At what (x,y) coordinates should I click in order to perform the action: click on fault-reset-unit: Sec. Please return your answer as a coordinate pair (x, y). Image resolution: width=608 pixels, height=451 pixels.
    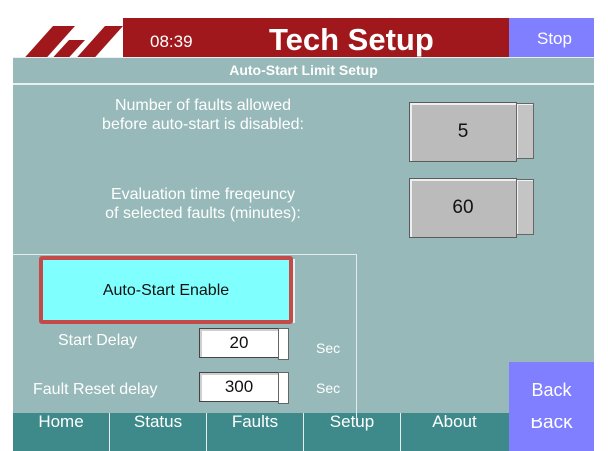
    Looking at the image, I should click on (328, 388).